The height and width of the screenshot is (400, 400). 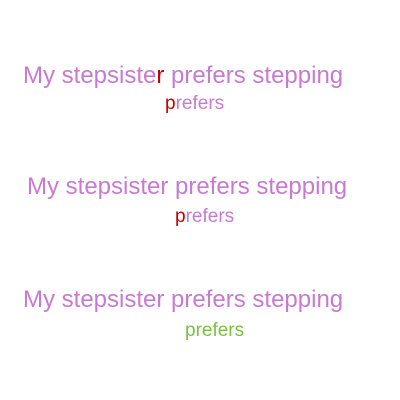 I want to click on sentence-1: My stepsister prefers stepping, so click(x=183, y=76).